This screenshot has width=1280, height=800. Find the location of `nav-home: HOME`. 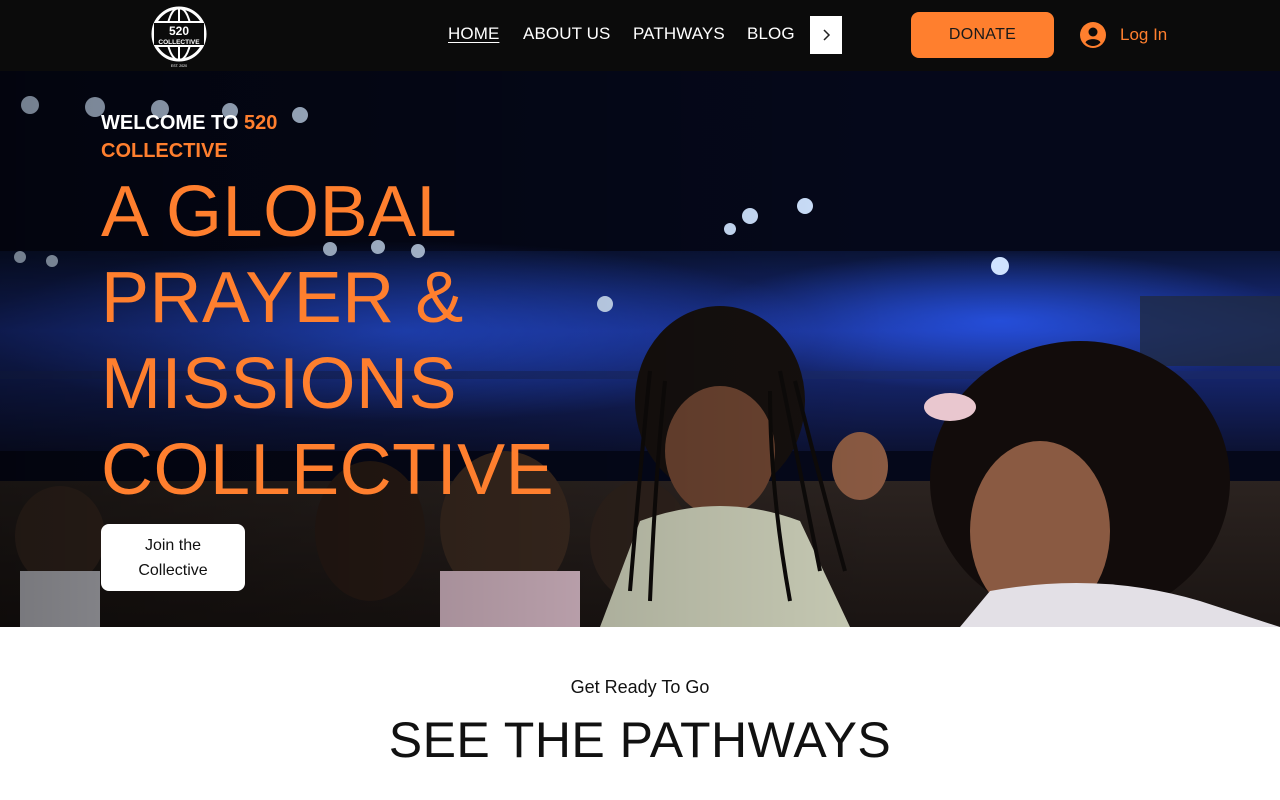

nav-home: HOME is located at coordinates (473, 34).